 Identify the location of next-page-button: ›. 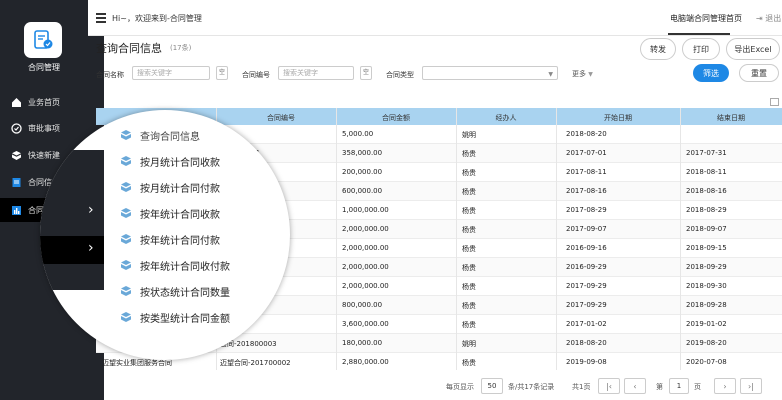
(725, 386).